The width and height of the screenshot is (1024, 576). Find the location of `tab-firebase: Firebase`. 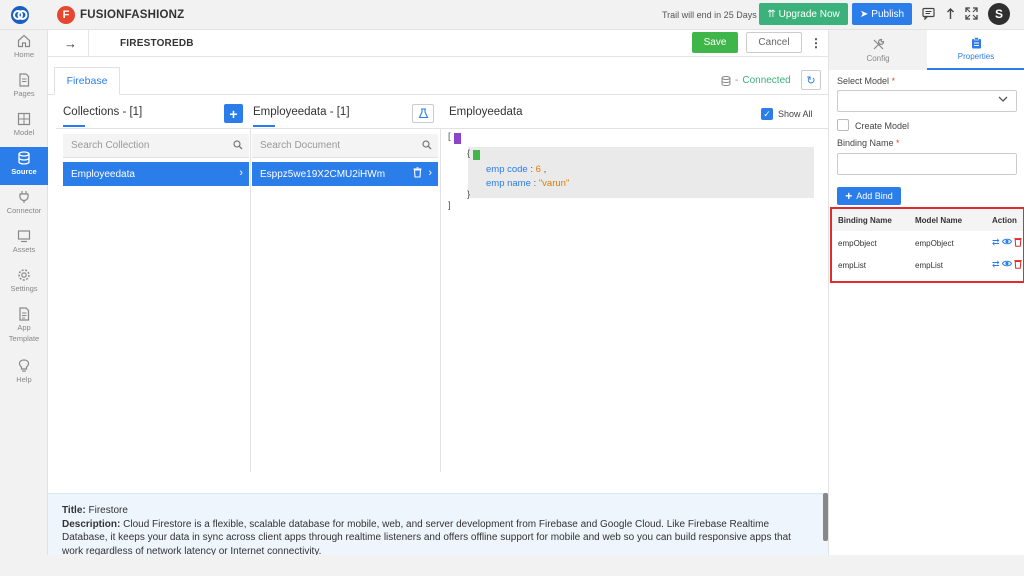

tab-firebase: Firebase is located at coordinates (87, 81).